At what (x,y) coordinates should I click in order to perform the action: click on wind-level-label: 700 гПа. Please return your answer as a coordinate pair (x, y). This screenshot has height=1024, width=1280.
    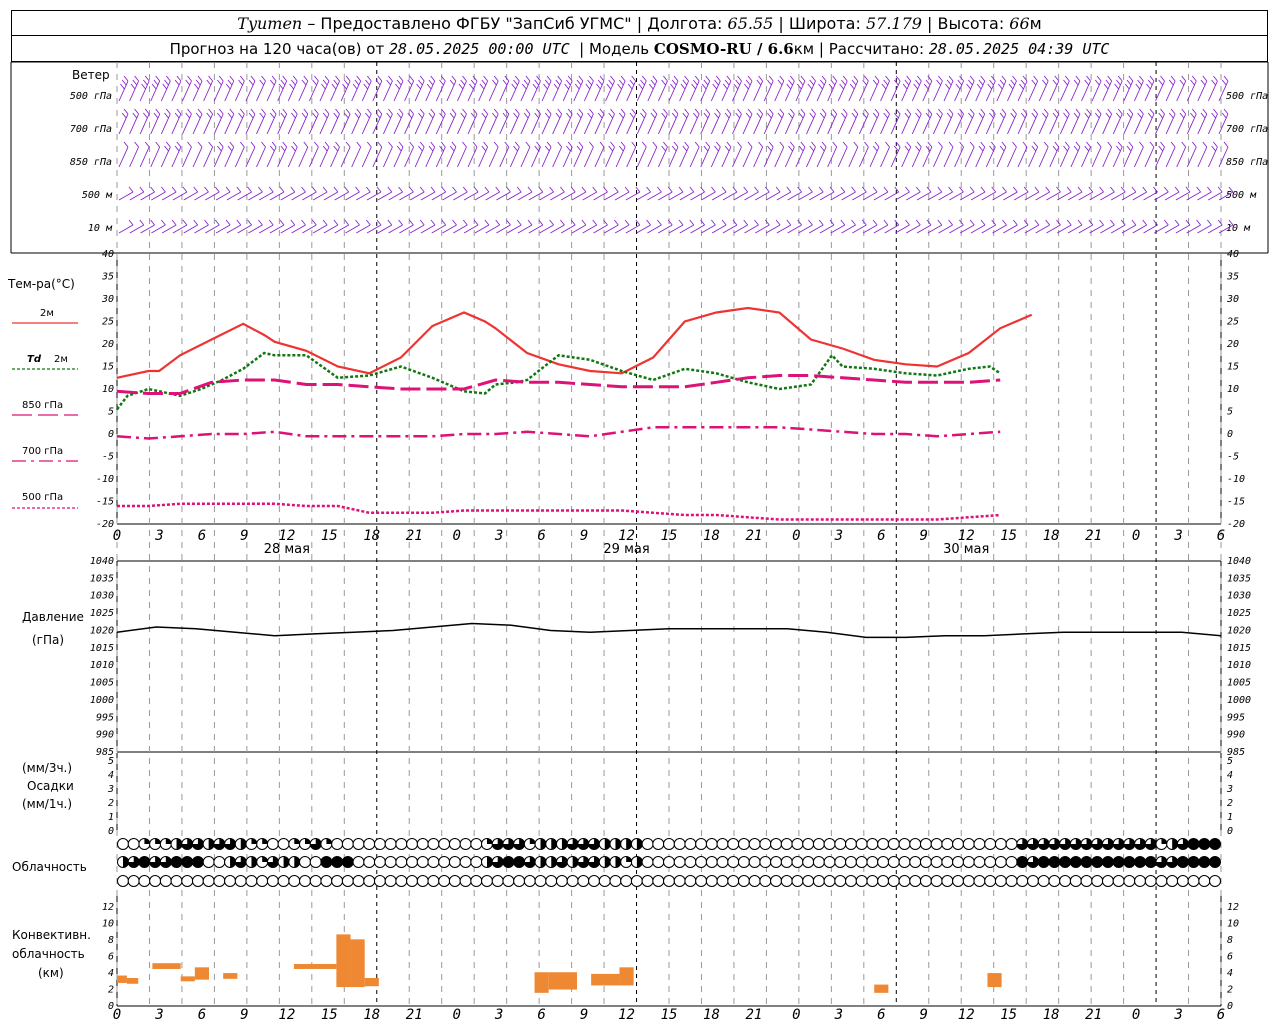
    Looking at the image, I should click on (1247, 129).